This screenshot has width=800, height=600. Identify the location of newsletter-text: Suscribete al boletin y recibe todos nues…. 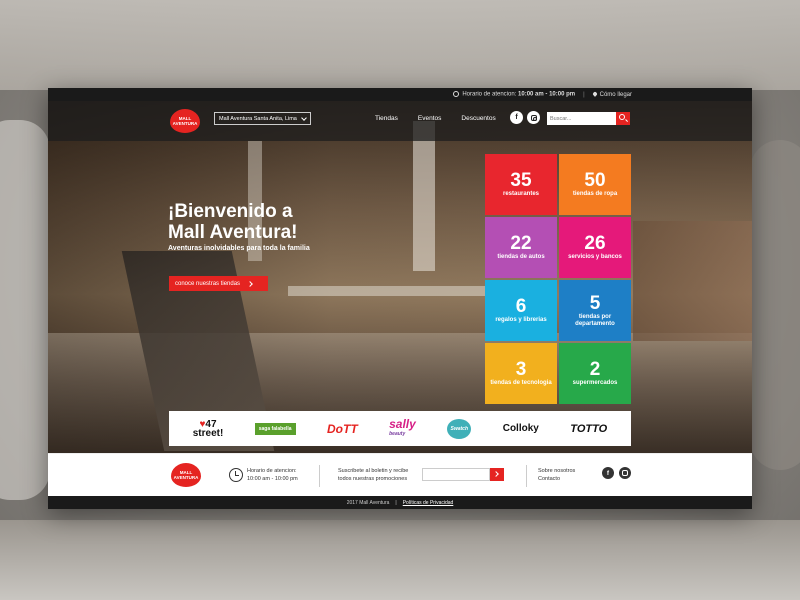
(373, 475).